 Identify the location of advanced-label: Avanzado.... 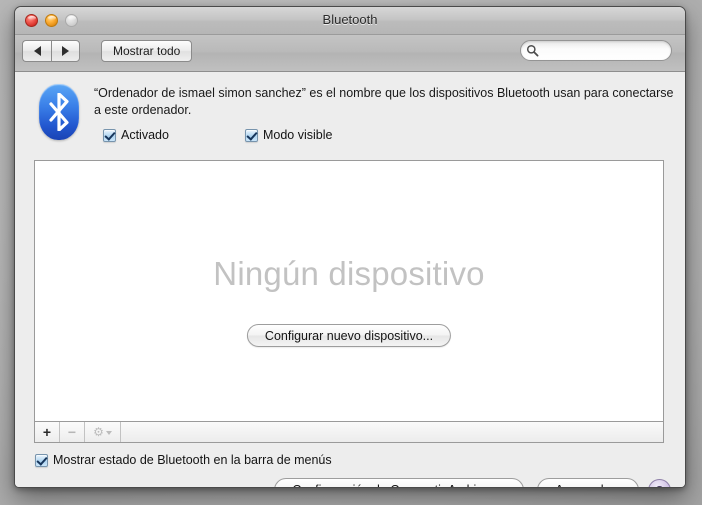
(588, 485).